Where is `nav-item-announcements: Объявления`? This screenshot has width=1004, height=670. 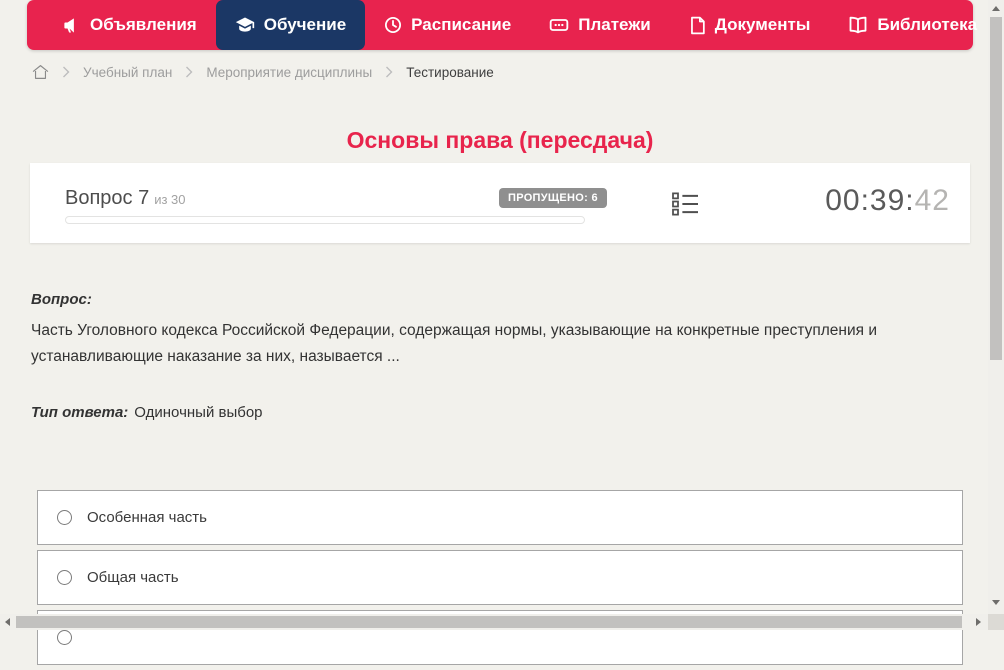 nav-item-announcements: Объявления is located at coordinates (129, 25).